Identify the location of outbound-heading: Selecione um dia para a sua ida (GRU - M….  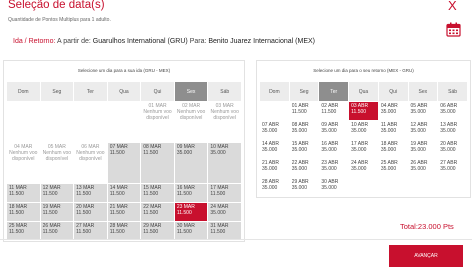
(124, 70).